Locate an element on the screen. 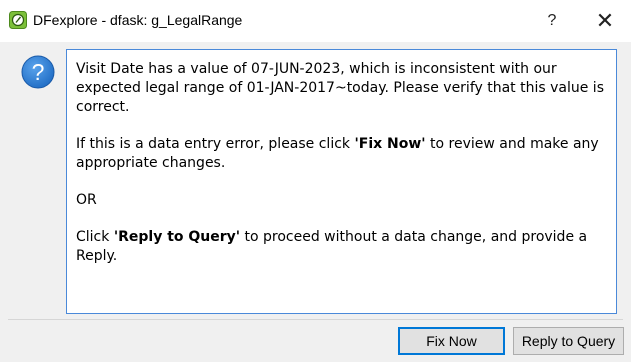 This screenshot has height=362, width=631. button-divider is located at coordinates (315, 319).